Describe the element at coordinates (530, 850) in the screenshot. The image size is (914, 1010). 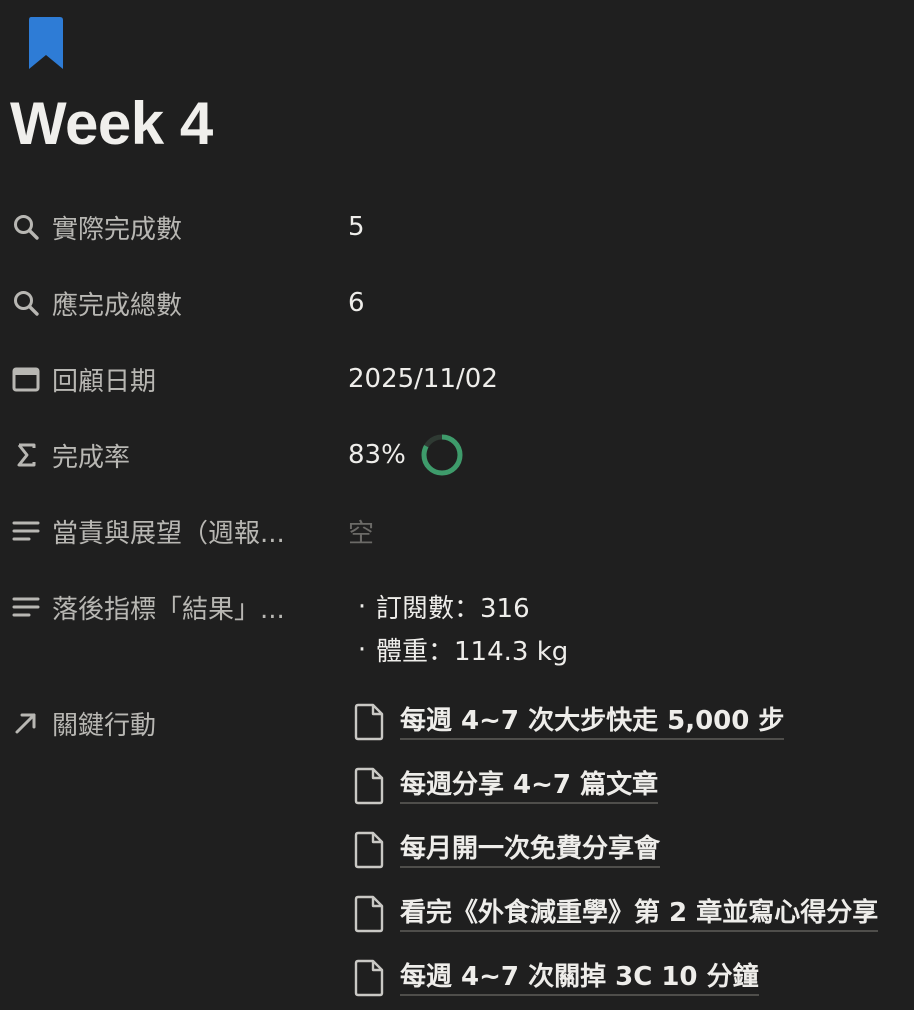
I see `relation-label: 每月開一次免費分享會` at that location.